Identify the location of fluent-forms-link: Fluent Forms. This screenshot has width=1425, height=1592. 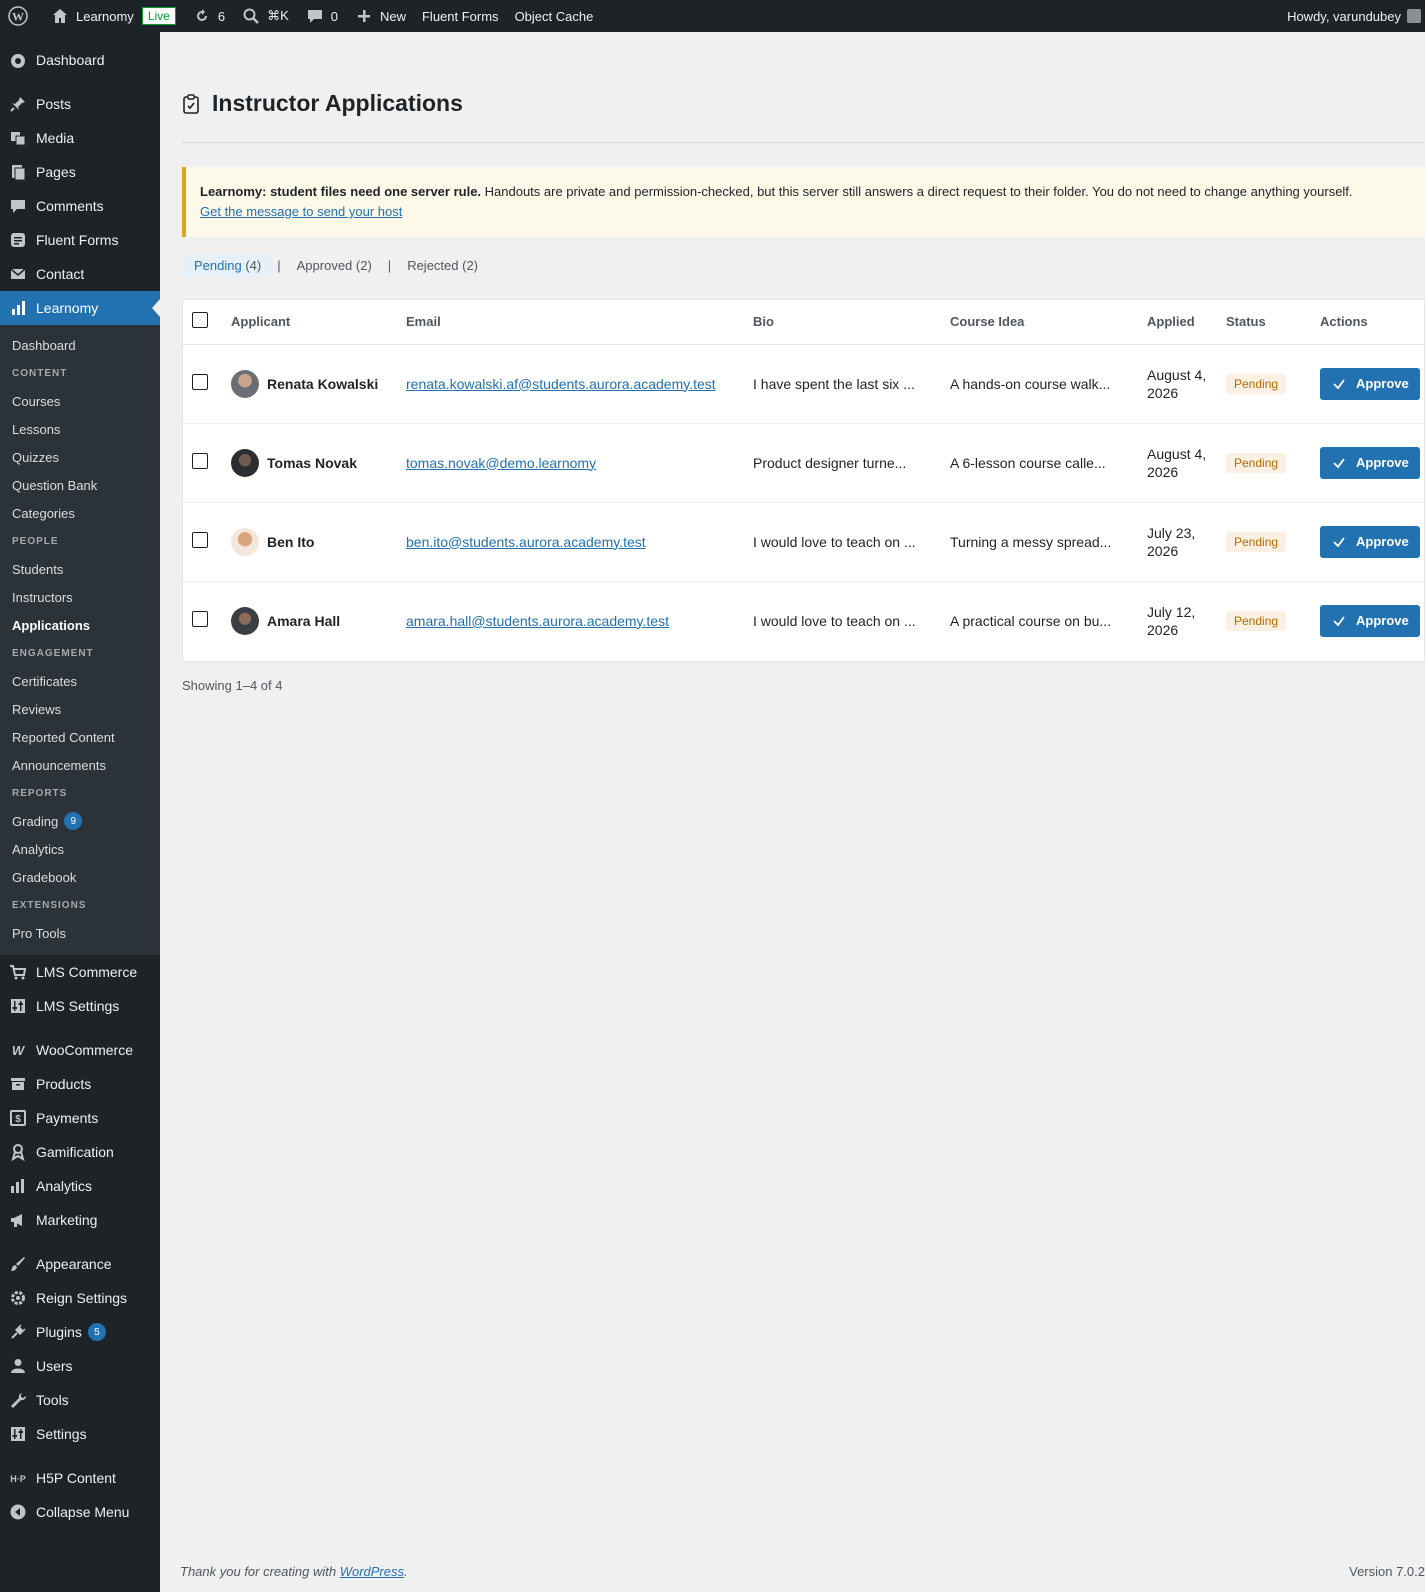
(460, 16).